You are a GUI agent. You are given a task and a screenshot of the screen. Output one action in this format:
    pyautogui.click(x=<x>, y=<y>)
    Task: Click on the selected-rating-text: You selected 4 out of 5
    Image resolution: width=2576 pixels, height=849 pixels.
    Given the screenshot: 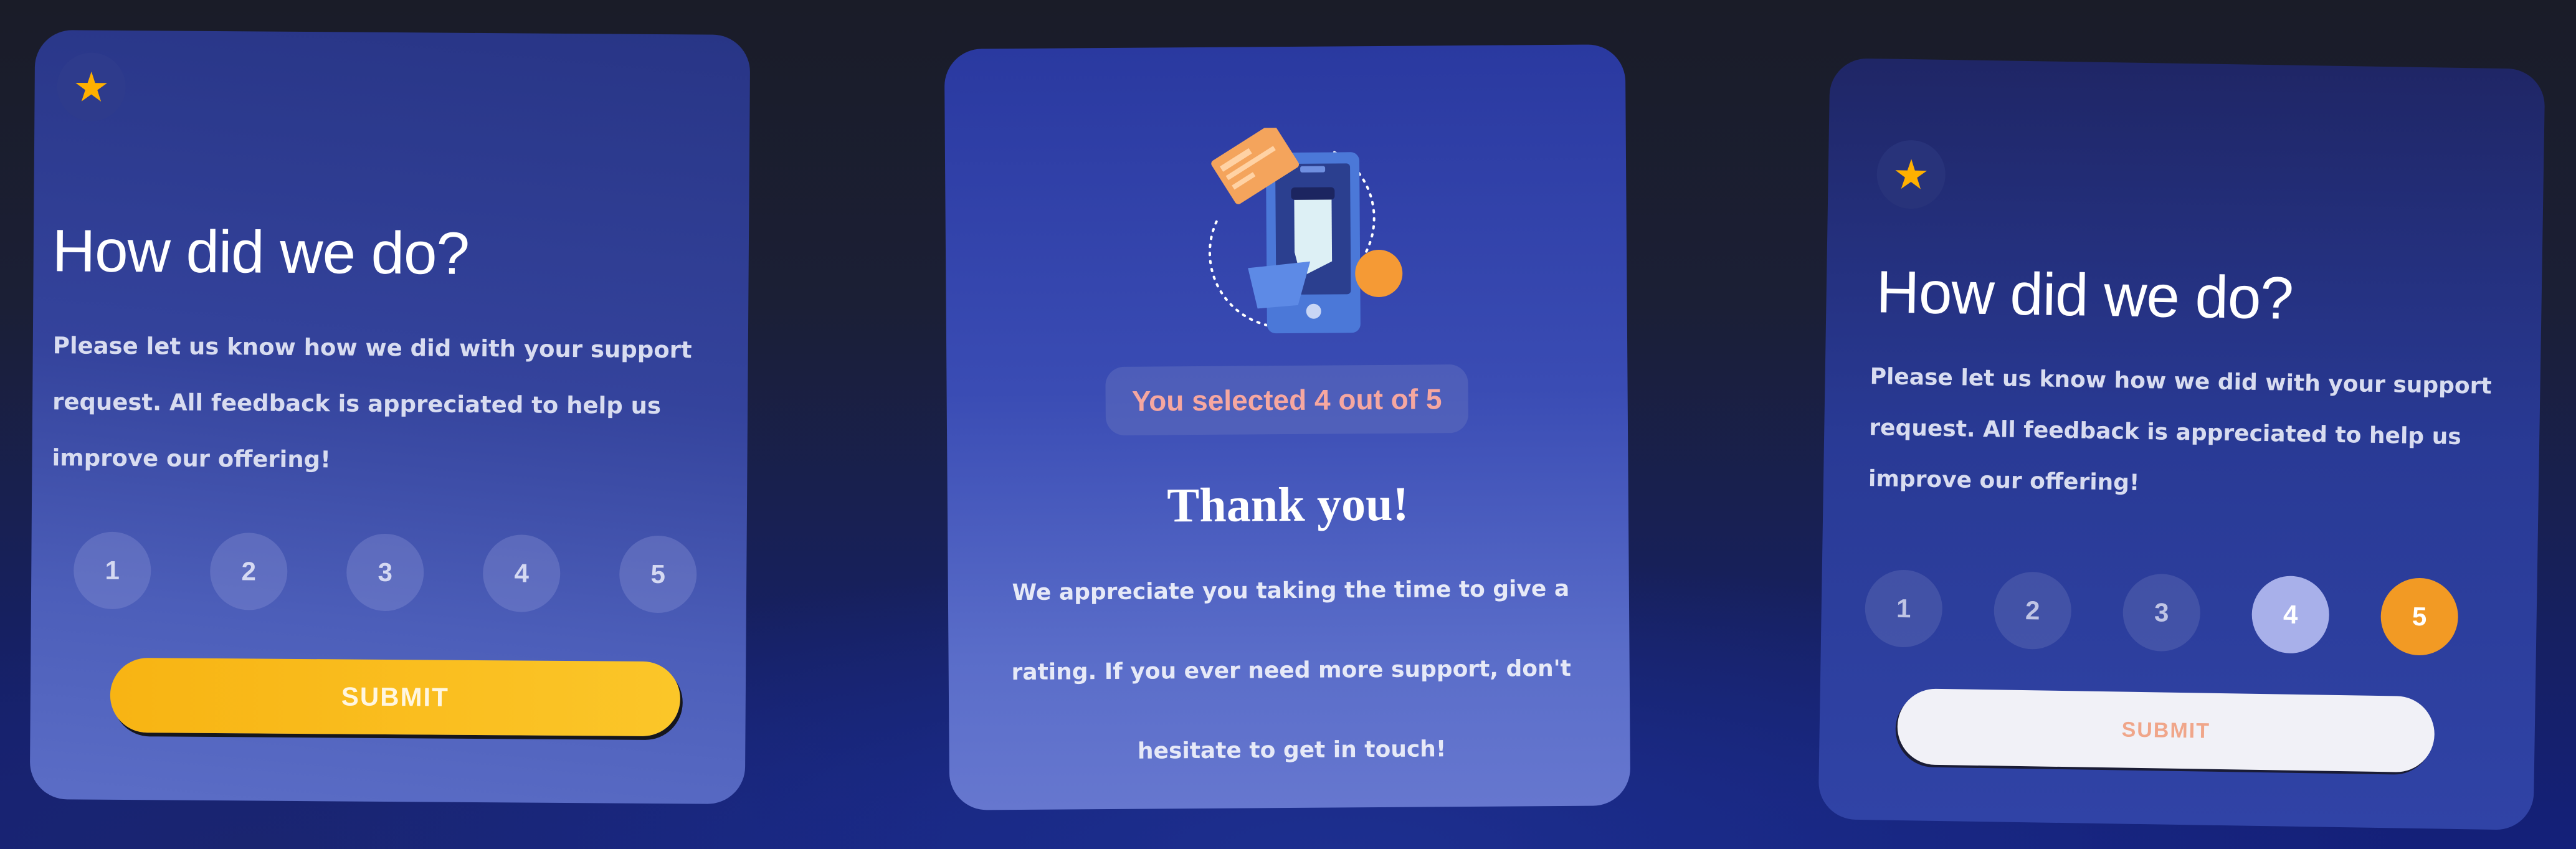 What is the action you would take?
    pyautogui.click(x=1287, y=399)
    